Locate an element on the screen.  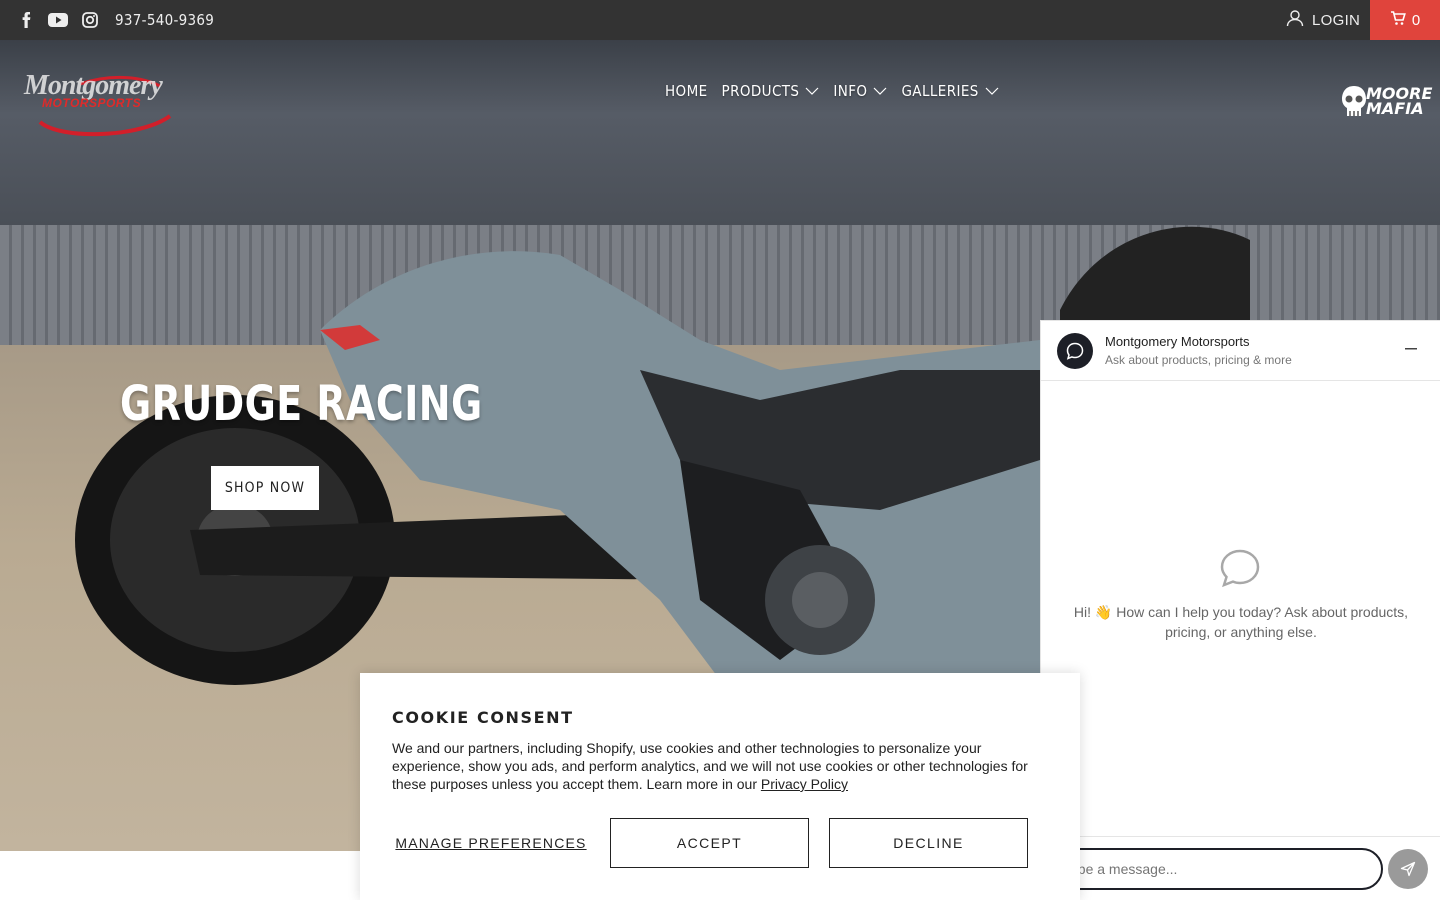
nav-label: HOME is located at coordinates (686, 91).